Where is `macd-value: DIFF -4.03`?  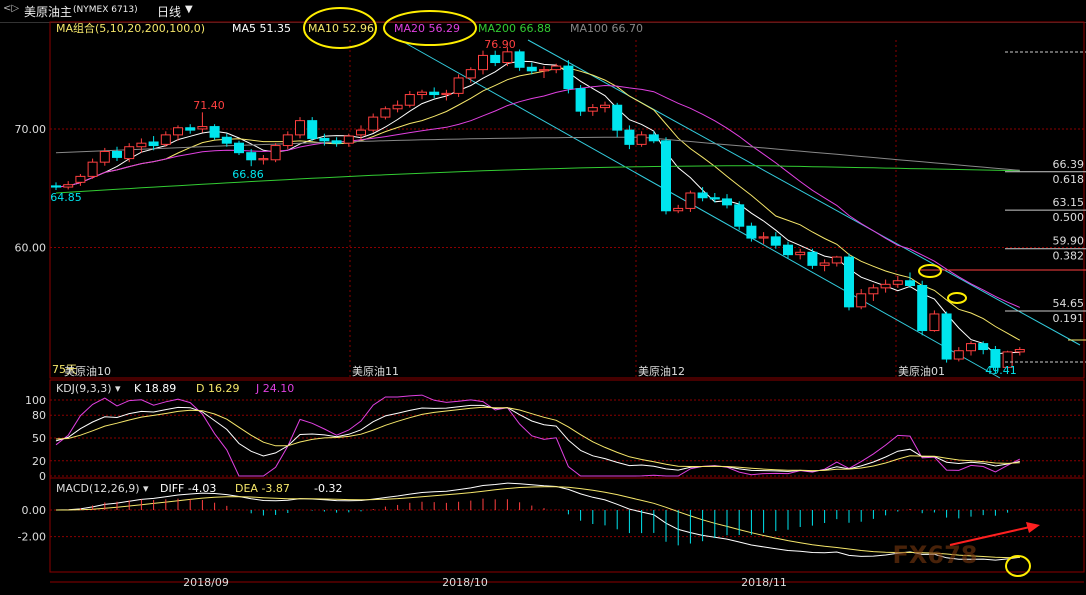 macd-value: DIFF -4.03 is located at coordinates (188, 488).